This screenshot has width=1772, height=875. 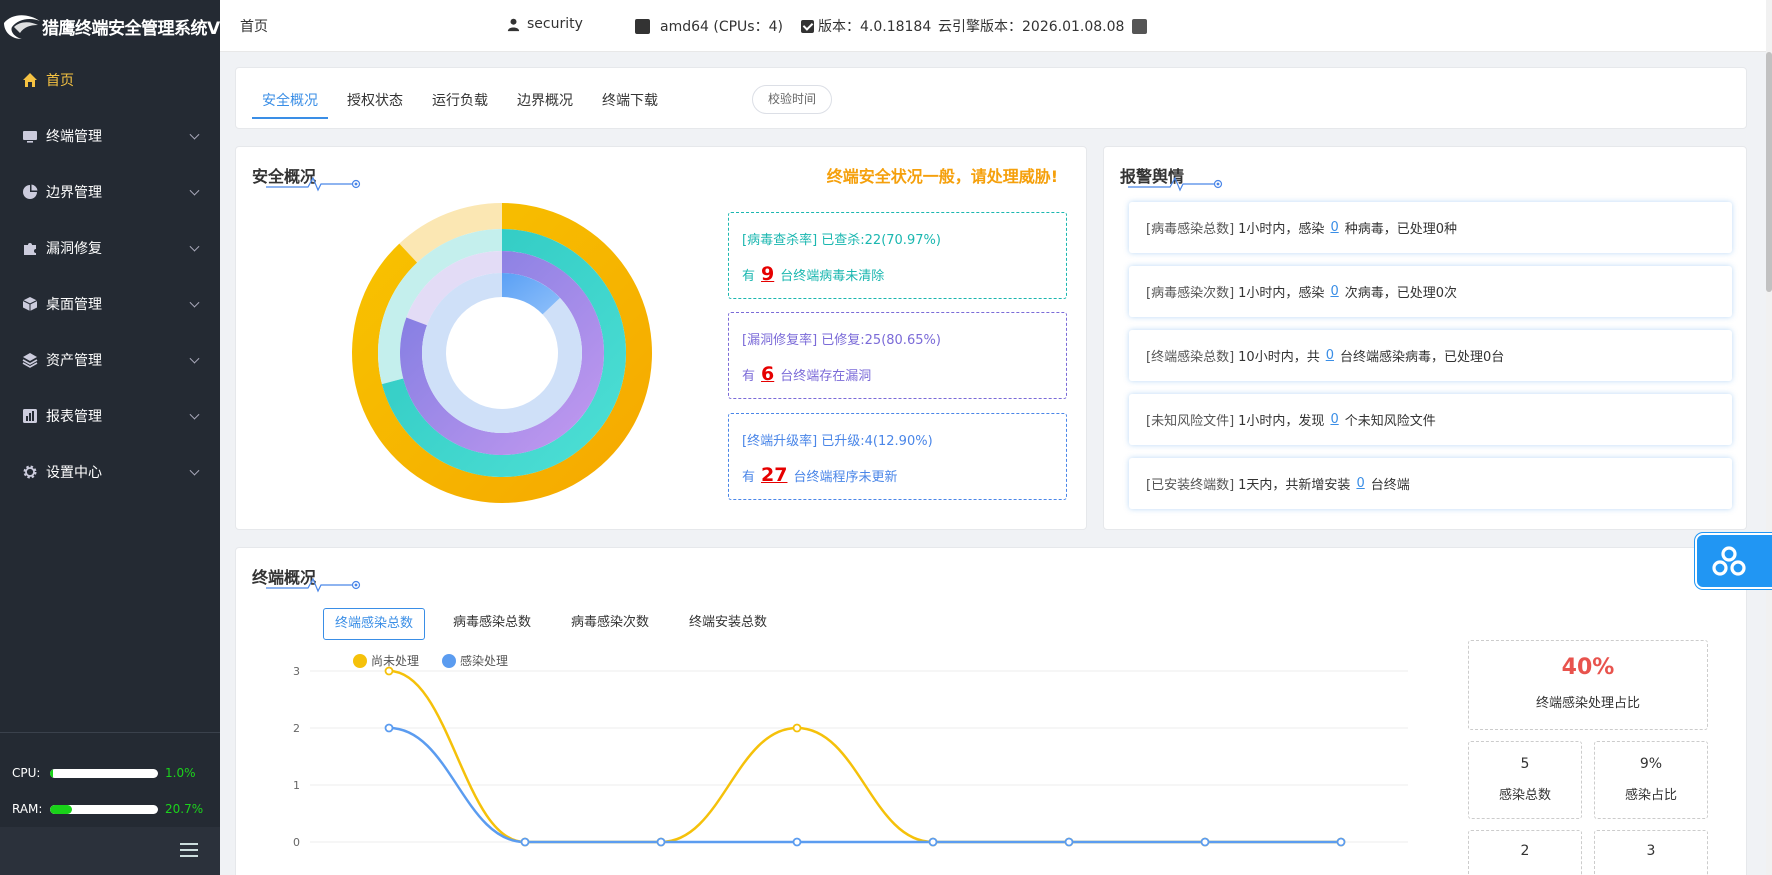 I want to click on sub-tab-2: 病毒感染次数, so click(x=610, y=624).